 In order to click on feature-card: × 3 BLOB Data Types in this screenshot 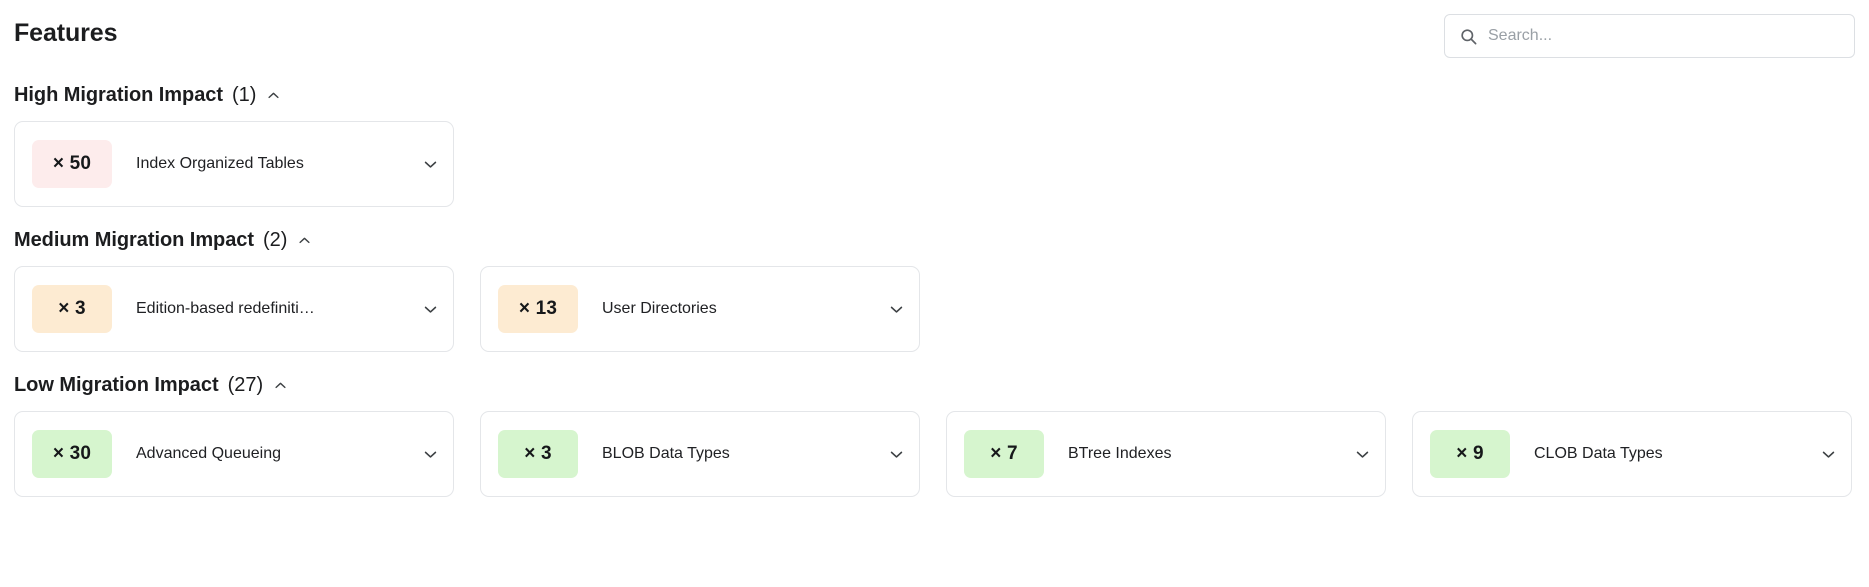, I will do `click(700, 454)`.